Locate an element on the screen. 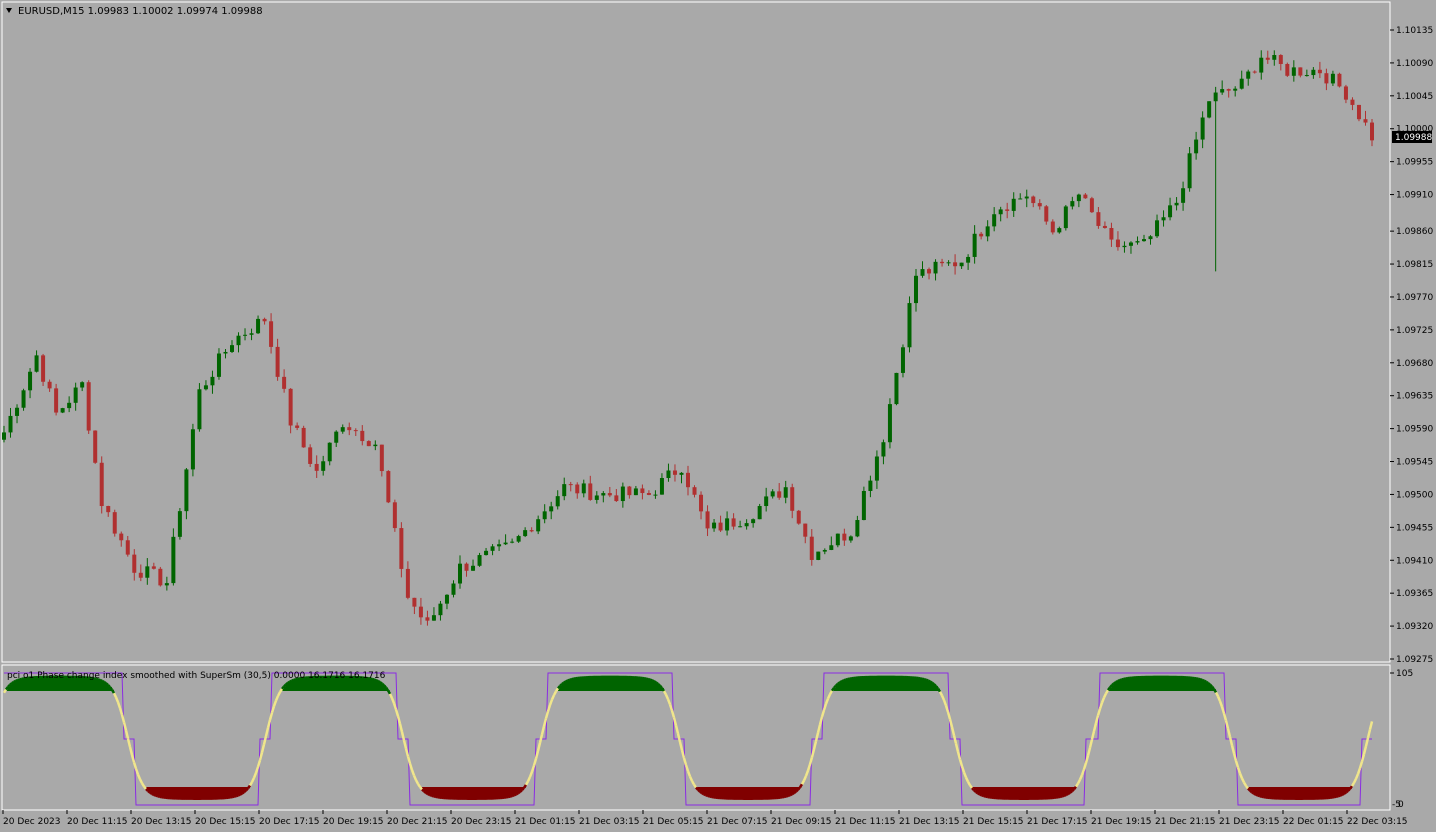 Image resolution: width=1436 pixels, height=832 pixels. time-label: 21 Dec 23:15 is located at coordinates (1249, 822).